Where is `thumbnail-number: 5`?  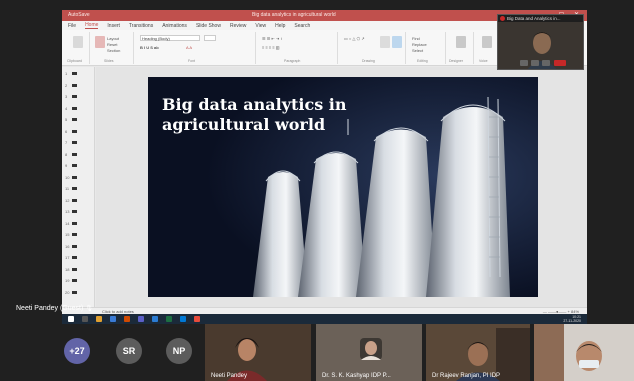
thumbnail-number: 5 is located at coordinates (66, 119).